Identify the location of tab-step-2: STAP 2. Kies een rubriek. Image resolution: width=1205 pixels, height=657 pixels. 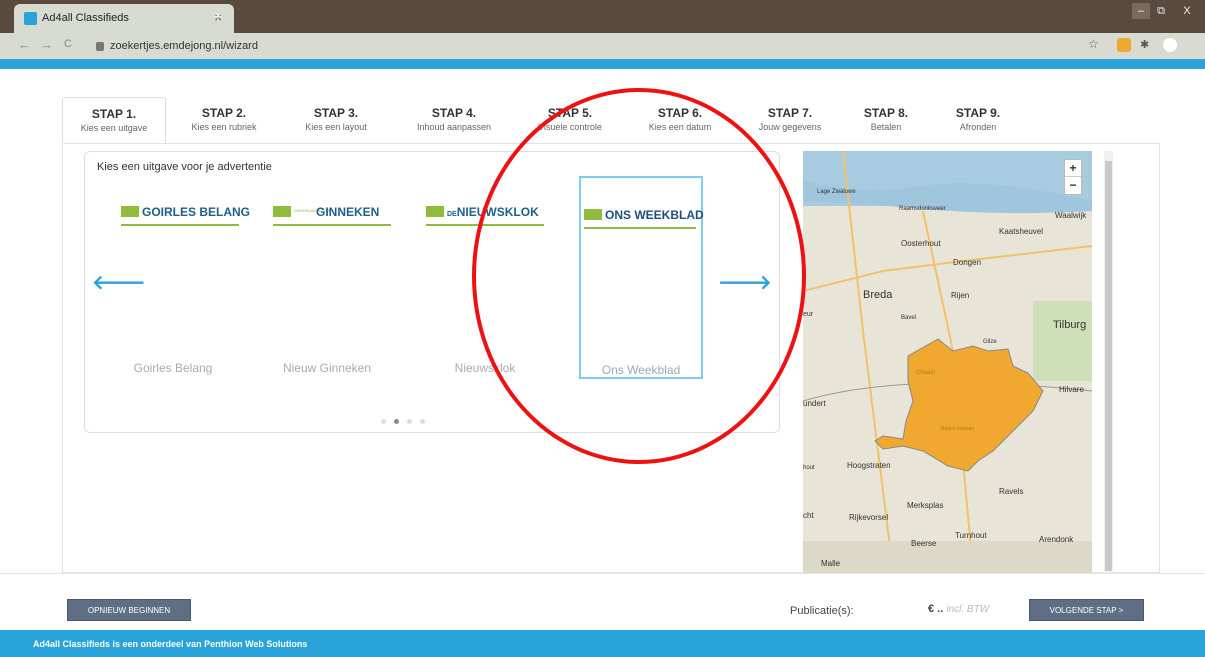
(224, 120).